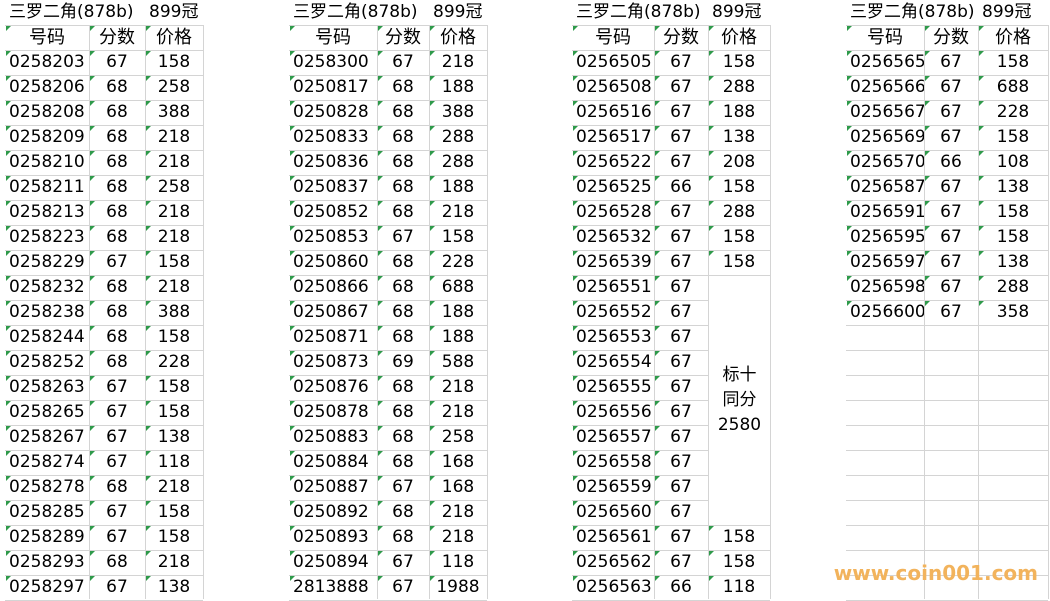  Describe the element at coordinates (1013, 312) in the screenshot. I see `price-cell: 358` at that location.